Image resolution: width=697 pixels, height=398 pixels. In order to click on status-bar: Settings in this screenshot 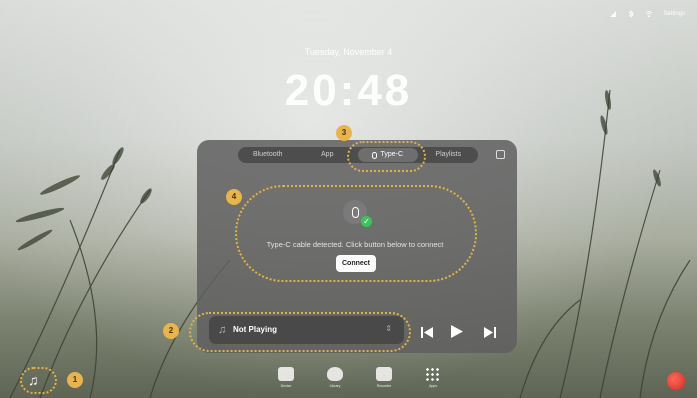, I will do `click(647, 14)`.